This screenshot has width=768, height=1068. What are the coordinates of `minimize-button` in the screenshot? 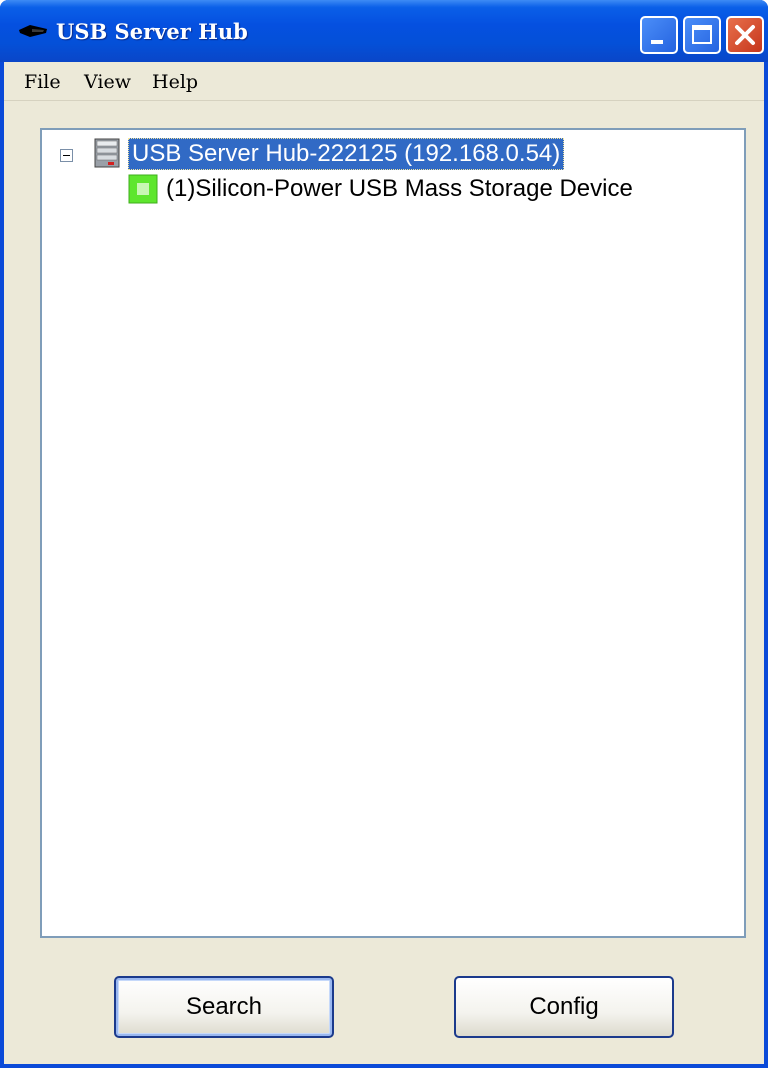 It's located at (659, 35).